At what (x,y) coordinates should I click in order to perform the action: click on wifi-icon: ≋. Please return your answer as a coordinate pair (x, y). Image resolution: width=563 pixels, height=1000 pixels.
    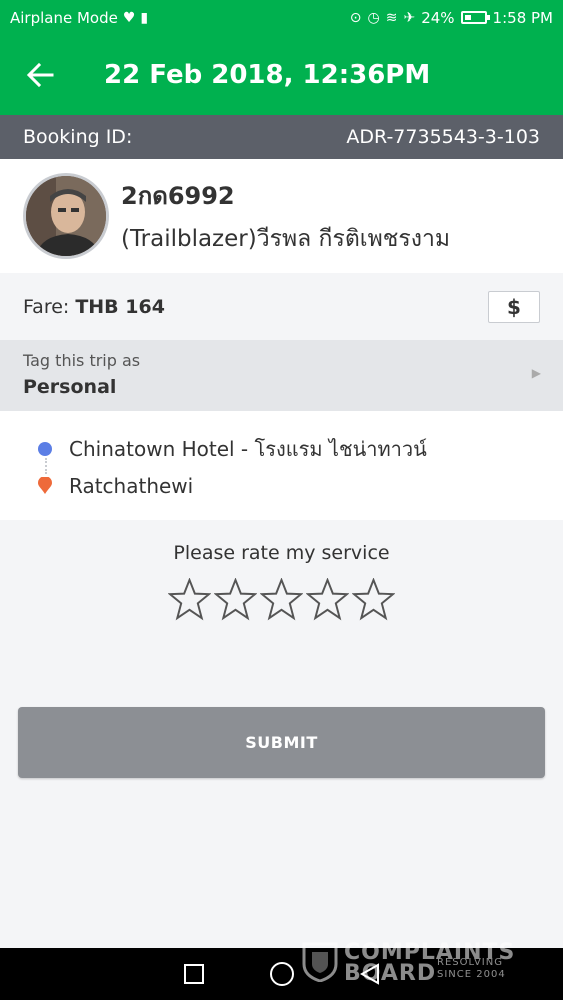
    Looking at the image, I should click on (391, 17).